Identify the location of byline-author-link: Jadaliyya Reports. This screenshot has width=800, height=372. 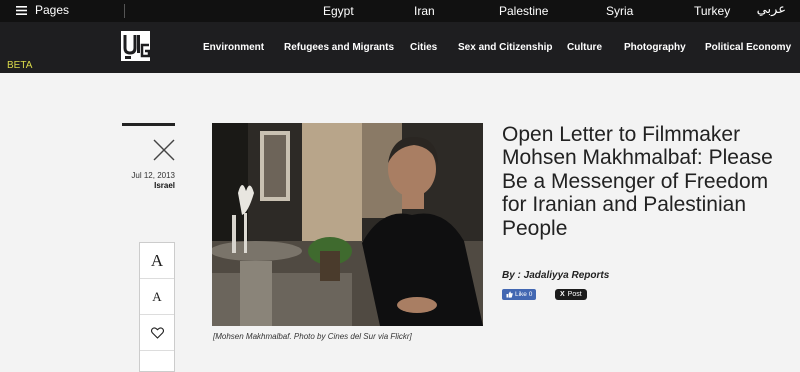
(567, 275).